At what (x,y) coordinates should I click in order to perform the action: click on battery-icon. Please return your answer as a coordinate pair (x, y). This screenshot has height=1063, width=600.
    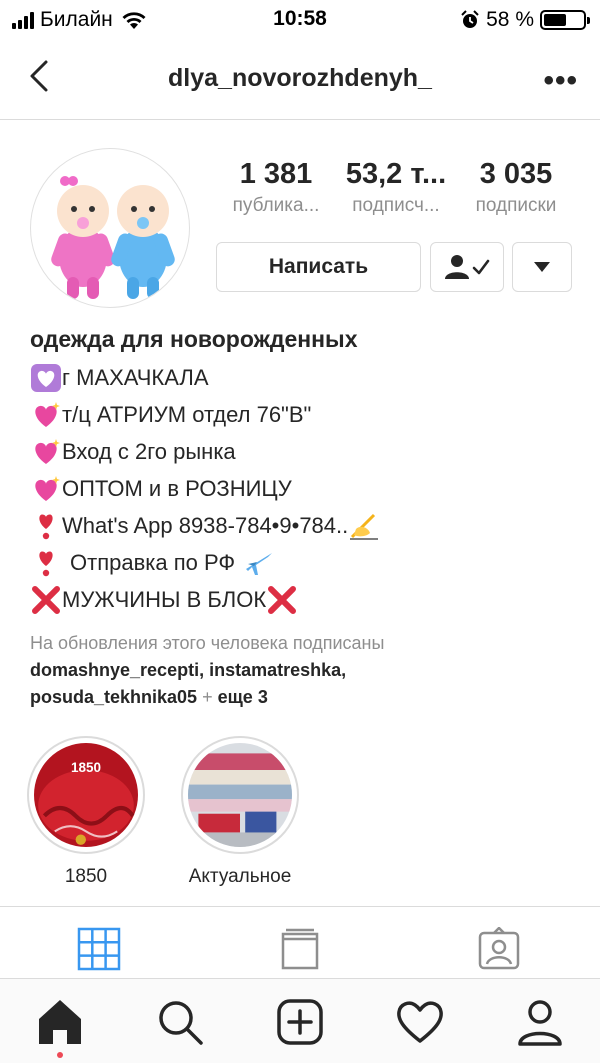
    Looking at the image, I should click on (565, 20).